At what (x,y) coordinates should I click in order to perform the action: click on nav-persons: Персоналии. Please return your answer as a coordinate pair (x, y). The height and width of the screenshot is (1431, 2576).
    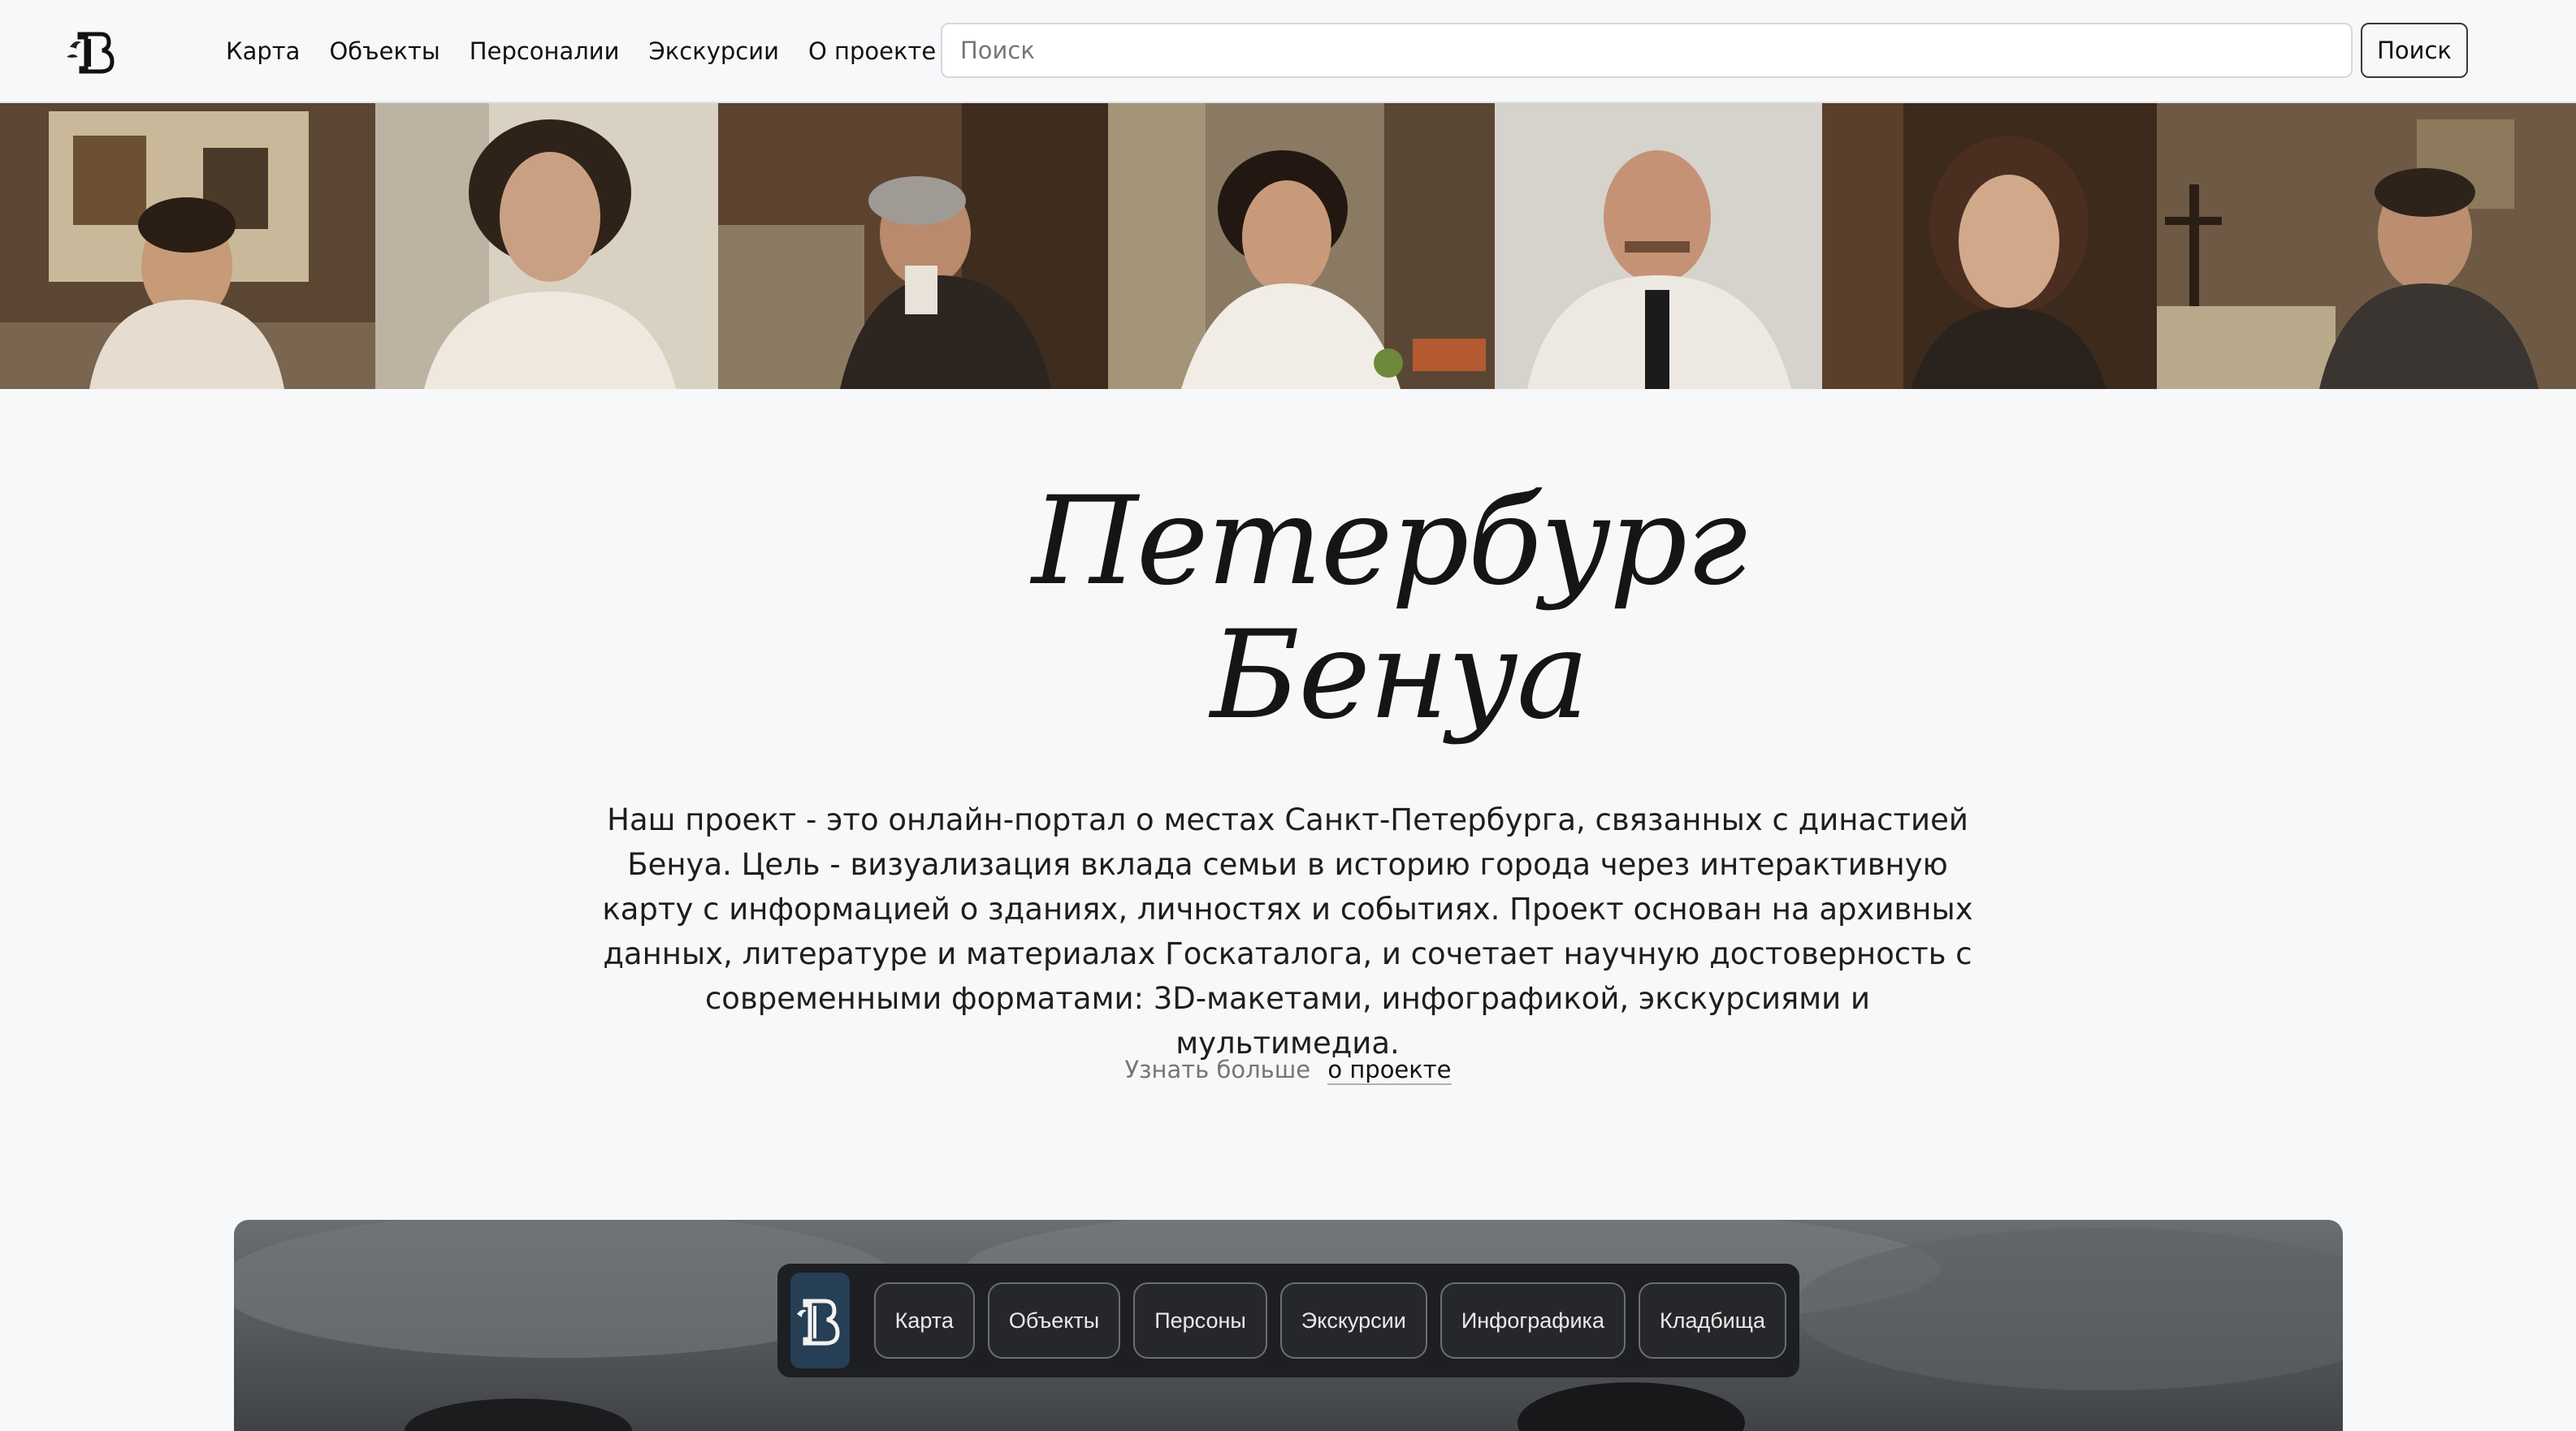
    Looking at the image, I should click on (545, 51).